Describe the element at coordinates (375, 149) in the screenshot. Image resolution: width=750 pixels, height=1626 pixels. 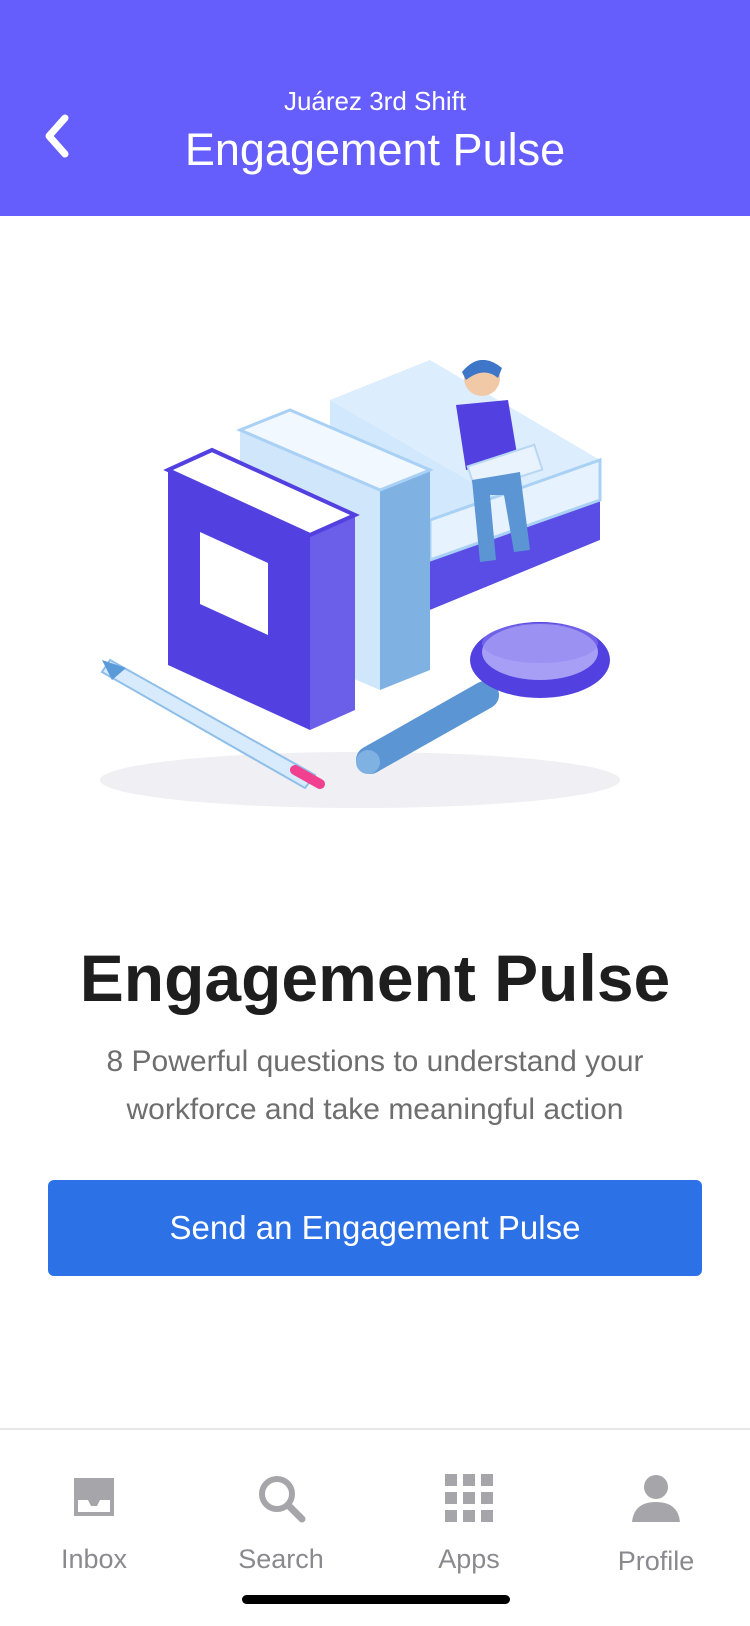
I see `header-title: Engagement Pulse` at that location.